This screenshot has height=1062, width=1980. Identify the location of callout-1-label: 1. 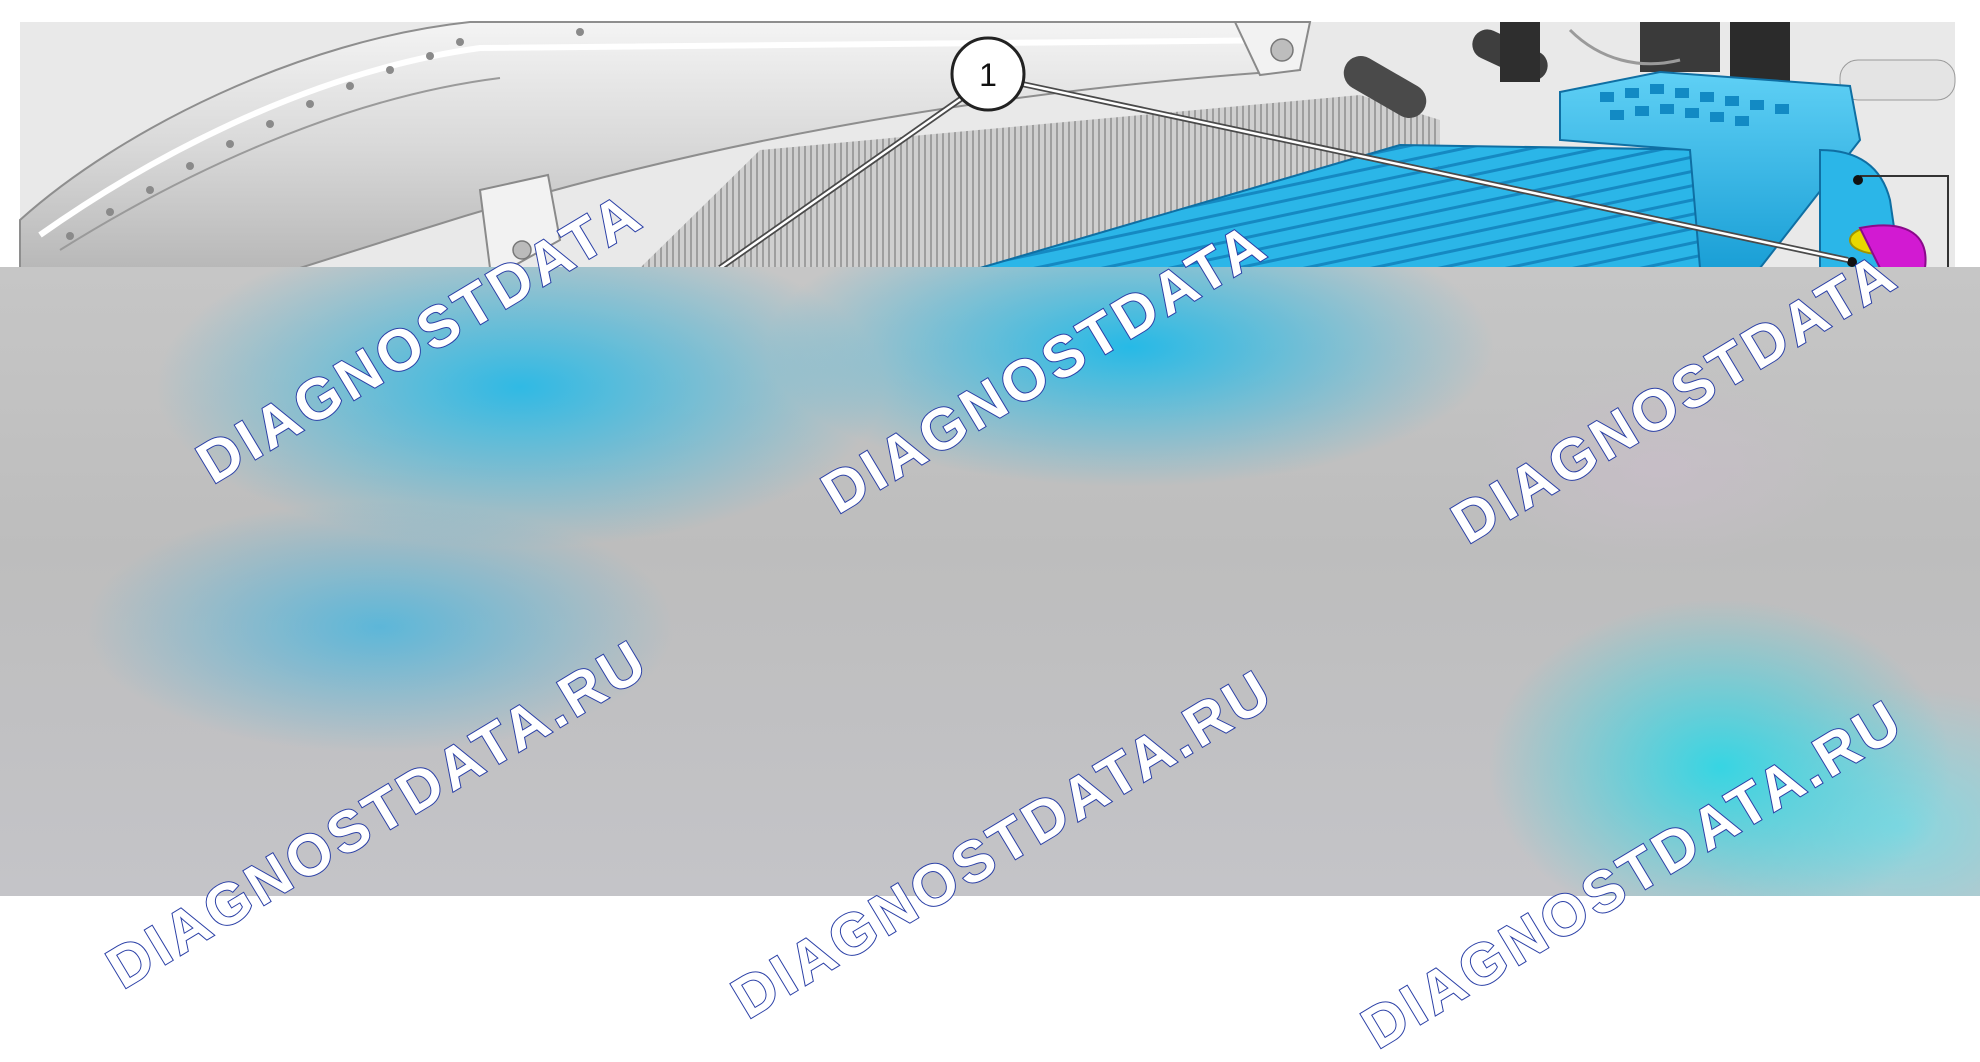
(988, 75).